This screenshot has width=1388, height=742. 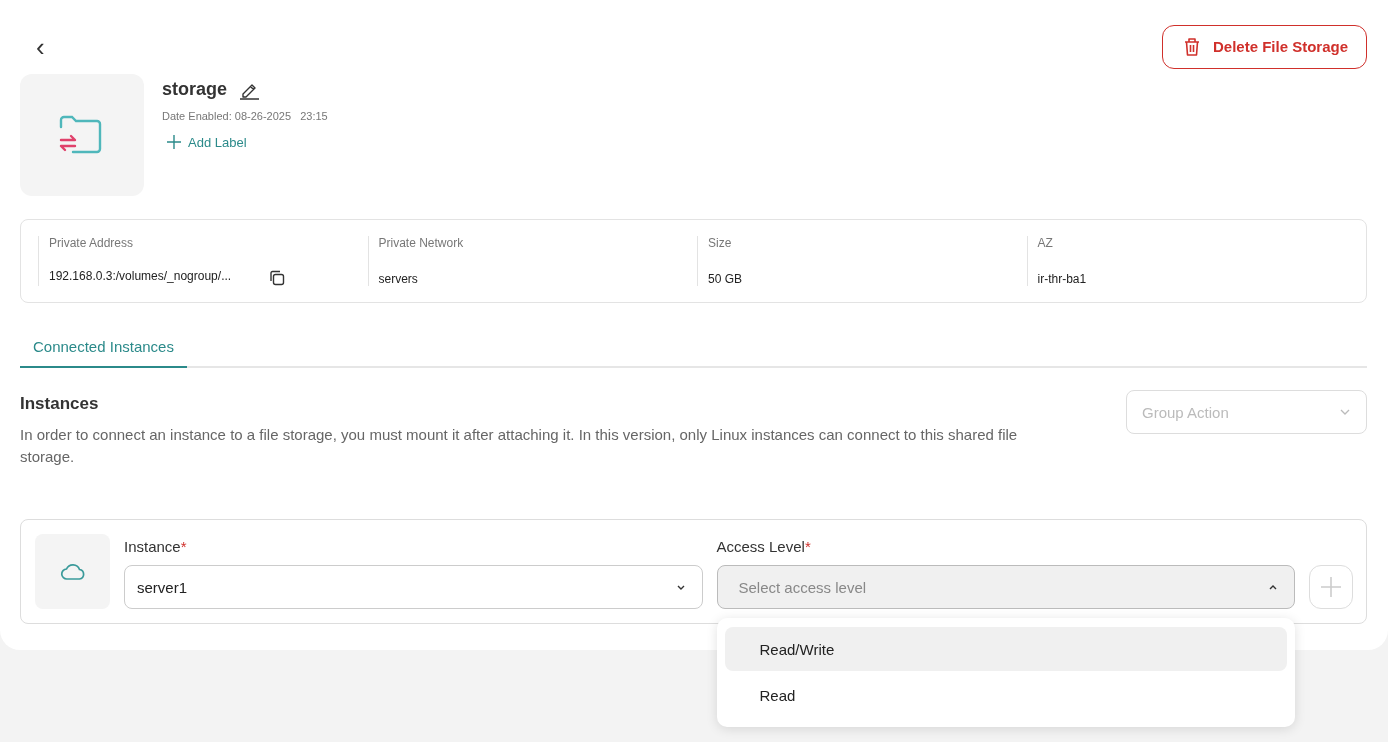 I want to click on dropdown-option: Read/Write, so click(x=1005, y=649).